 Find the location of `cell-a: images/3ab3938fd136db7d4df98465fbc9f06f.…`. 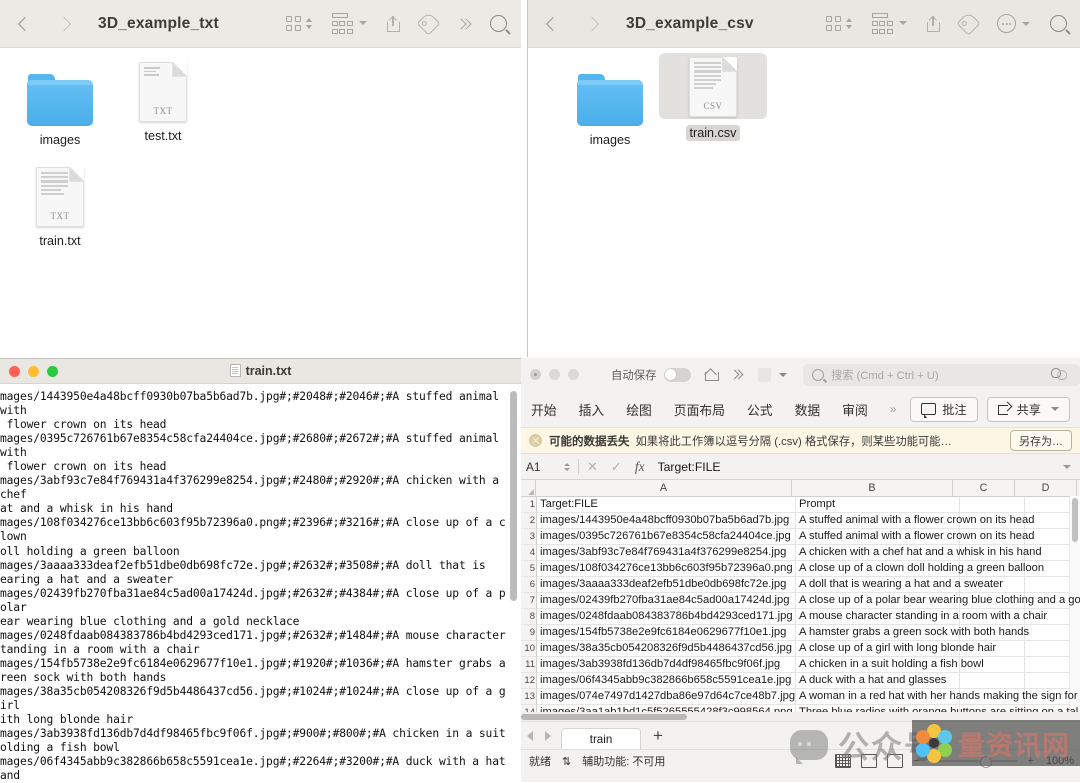

cell-a: images/3ab3938fd136db7d4df98465fbc9f06f.… is located at coordinates (666, 664).